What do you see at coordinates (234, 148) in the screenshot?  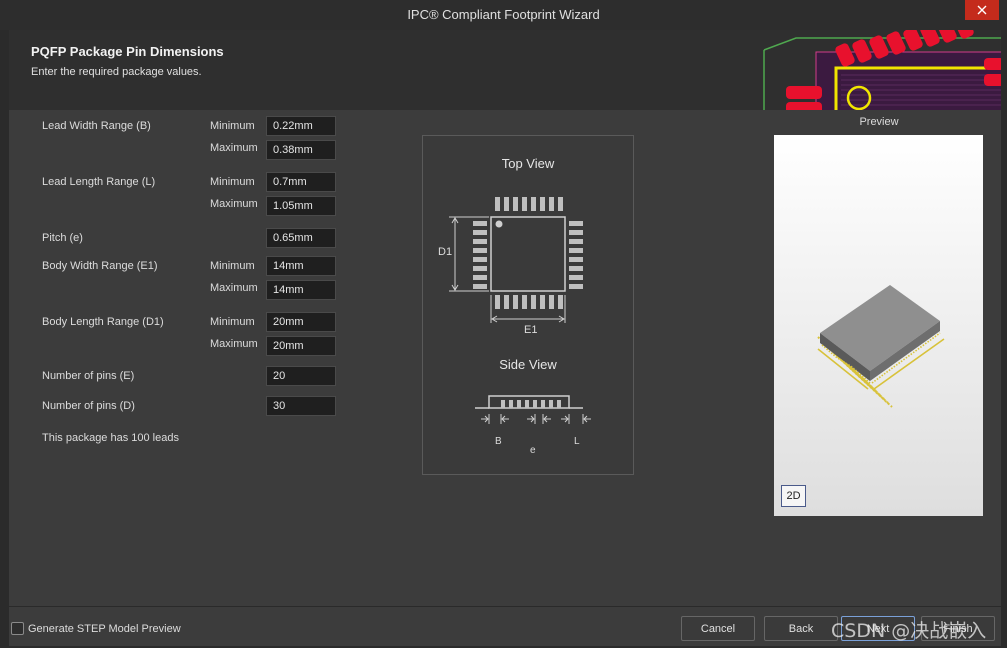 I see `lead-width-max-label: Maximum` at bounding box center [234, 148].